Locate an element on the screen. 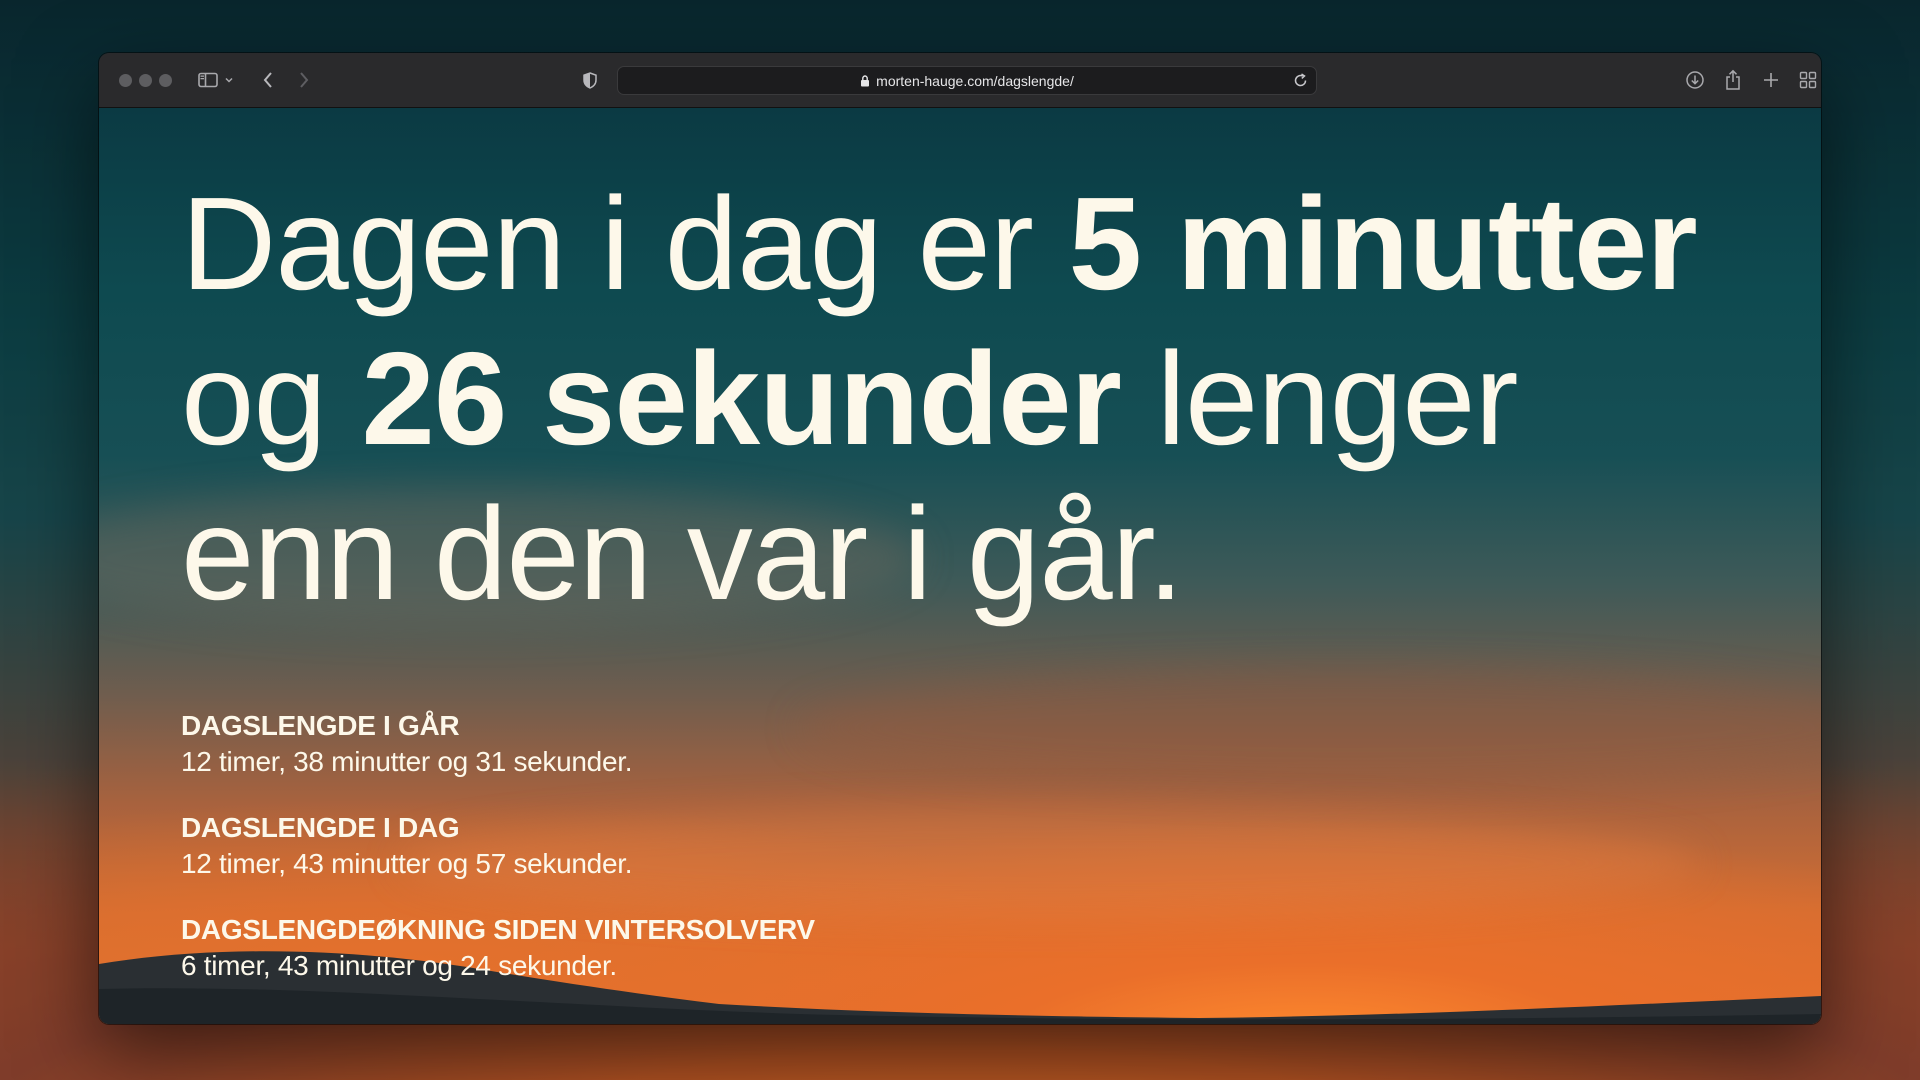 This screenshot has height=1080, width=1920. chevron-right-icon is located at coordinates (304, 80).